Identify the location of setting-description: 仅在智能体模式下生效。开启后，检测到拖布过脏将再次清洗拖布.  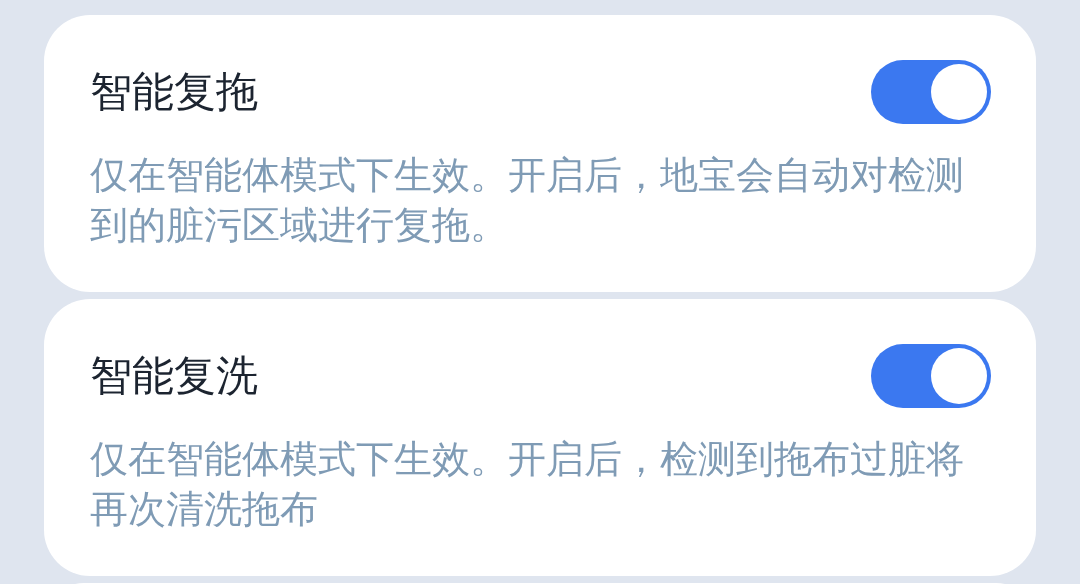
(527, 484).